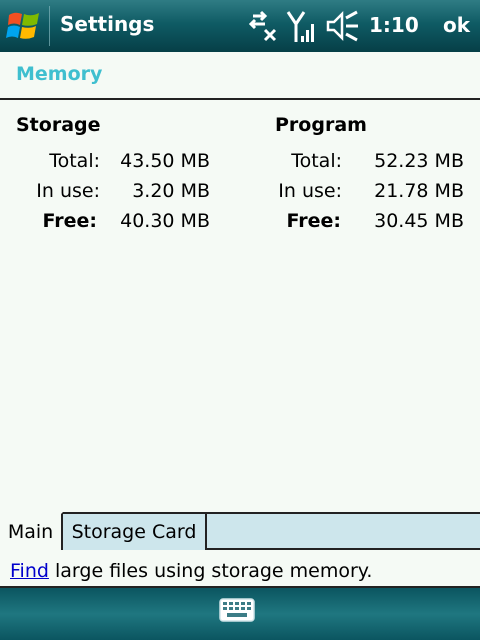 Image resolution: width=480 pixels, height=640 pixels. I want to click on title-divider, so click(49, 26).